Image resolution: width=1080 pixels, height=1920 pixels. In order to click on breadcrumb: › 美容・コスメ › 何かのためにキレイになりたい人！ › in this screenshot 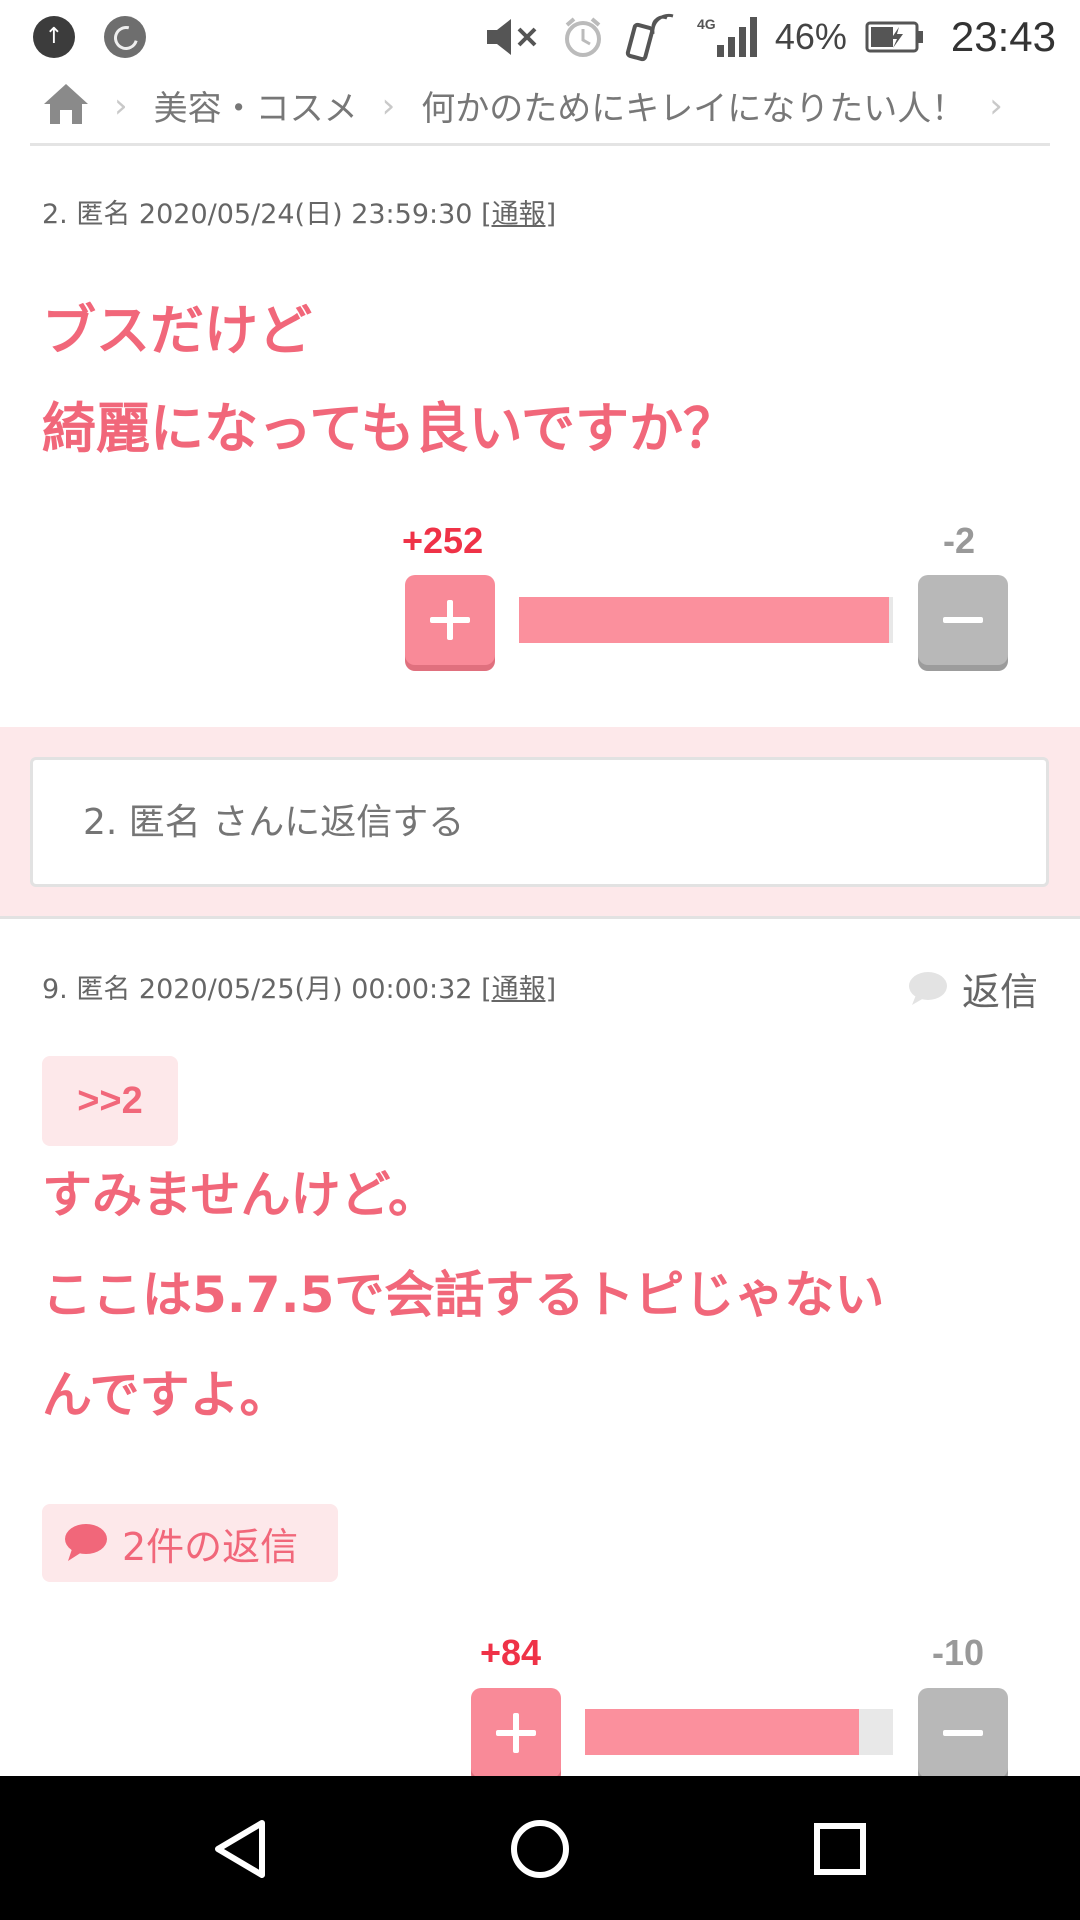, I will do `click(540, 107)`.